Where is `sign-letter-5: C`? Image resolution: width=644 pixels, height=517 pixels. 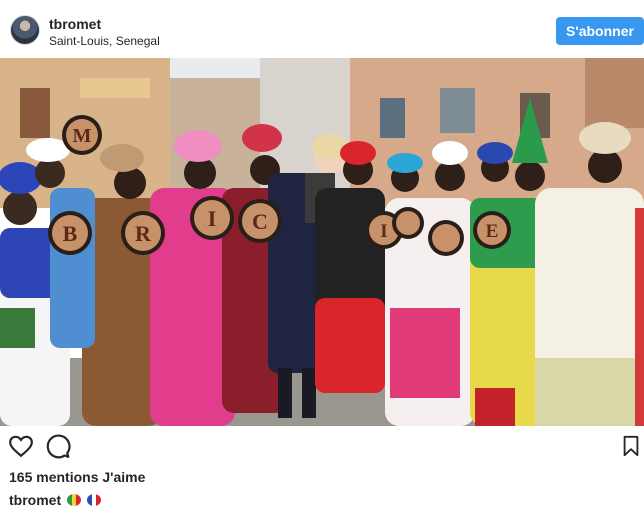
sign-letter-5: C is located at coordinates (260, 221).